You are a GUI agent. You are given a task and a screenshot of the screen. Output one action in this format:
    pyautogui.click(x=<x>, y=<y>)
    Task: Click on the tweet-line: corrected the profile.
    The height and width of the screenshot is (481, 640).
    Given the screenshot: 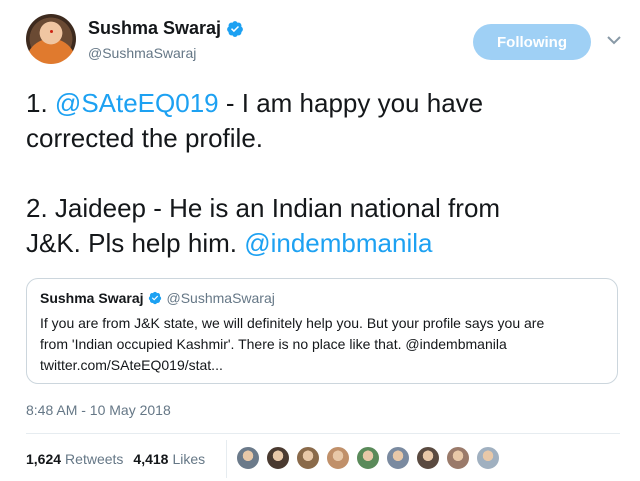 What is the action you would take?
    pyautogui.click(x=145, y=138)
    